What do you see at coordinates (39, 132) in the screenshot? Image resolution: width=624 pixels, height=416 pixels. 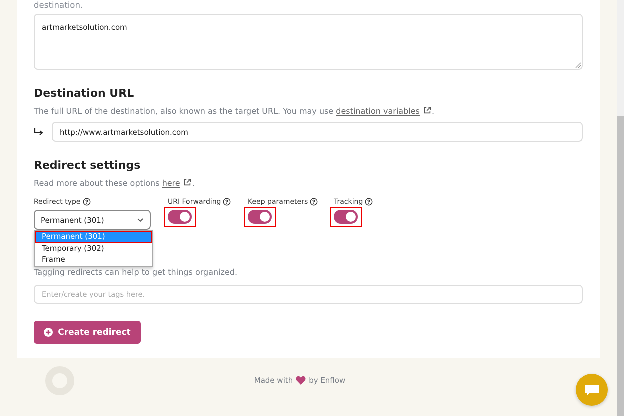 I see `return-arrow-icon` at bounding box center [39, 132].